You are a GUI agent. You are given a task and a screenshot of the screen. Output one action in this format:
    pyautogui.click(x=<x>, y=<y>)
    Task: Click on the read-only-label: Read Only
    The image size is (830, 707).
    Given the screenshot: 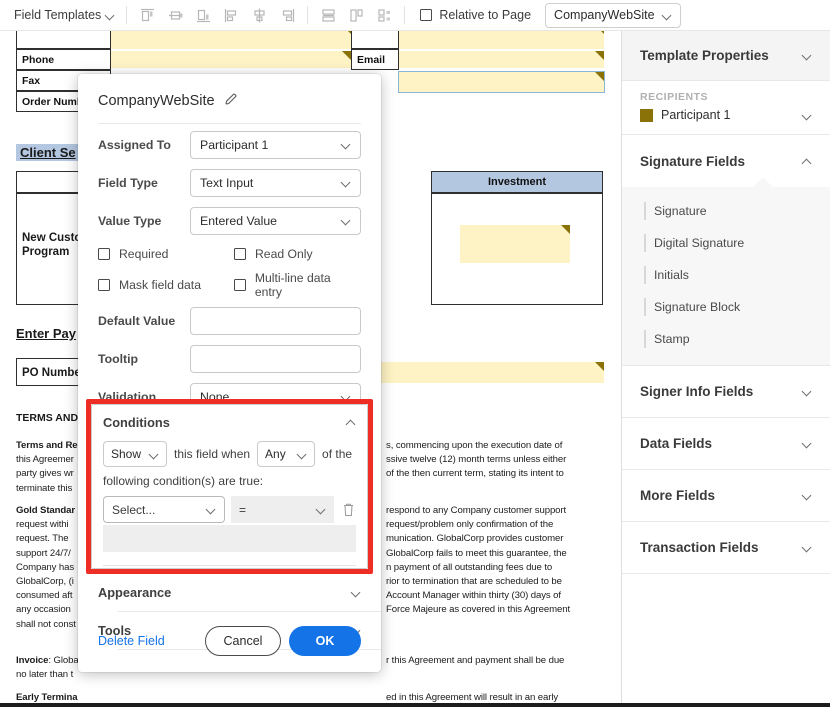 What is the action you would take?
    pyautogui.click(x=284, y=253)
    